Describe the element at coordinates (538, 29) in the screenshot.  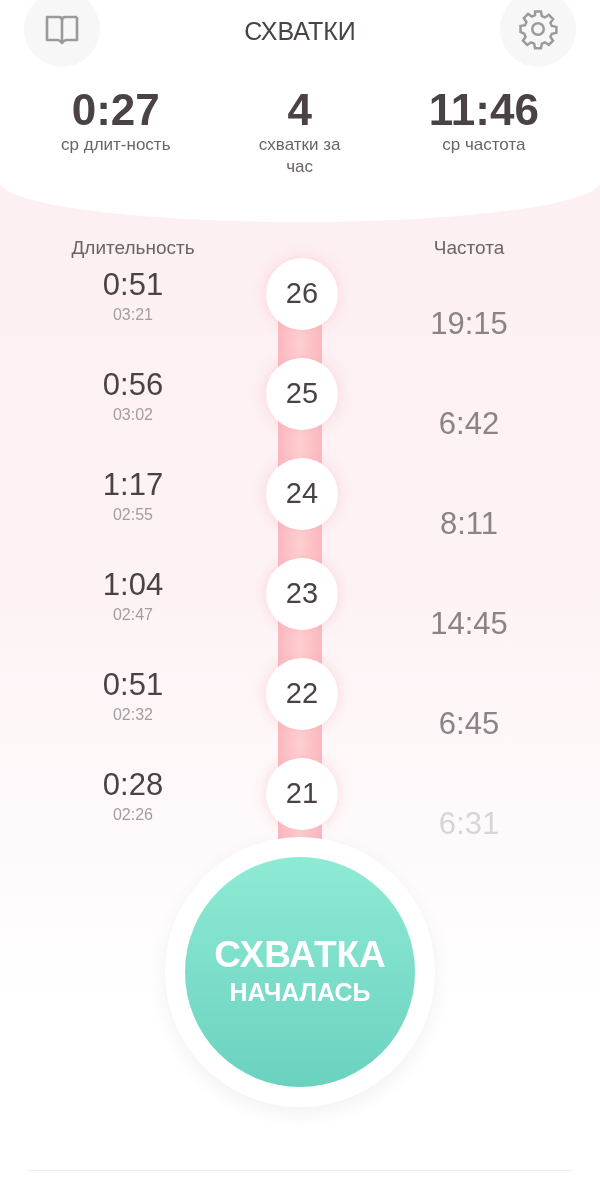
I see `settings-icon` at that location.